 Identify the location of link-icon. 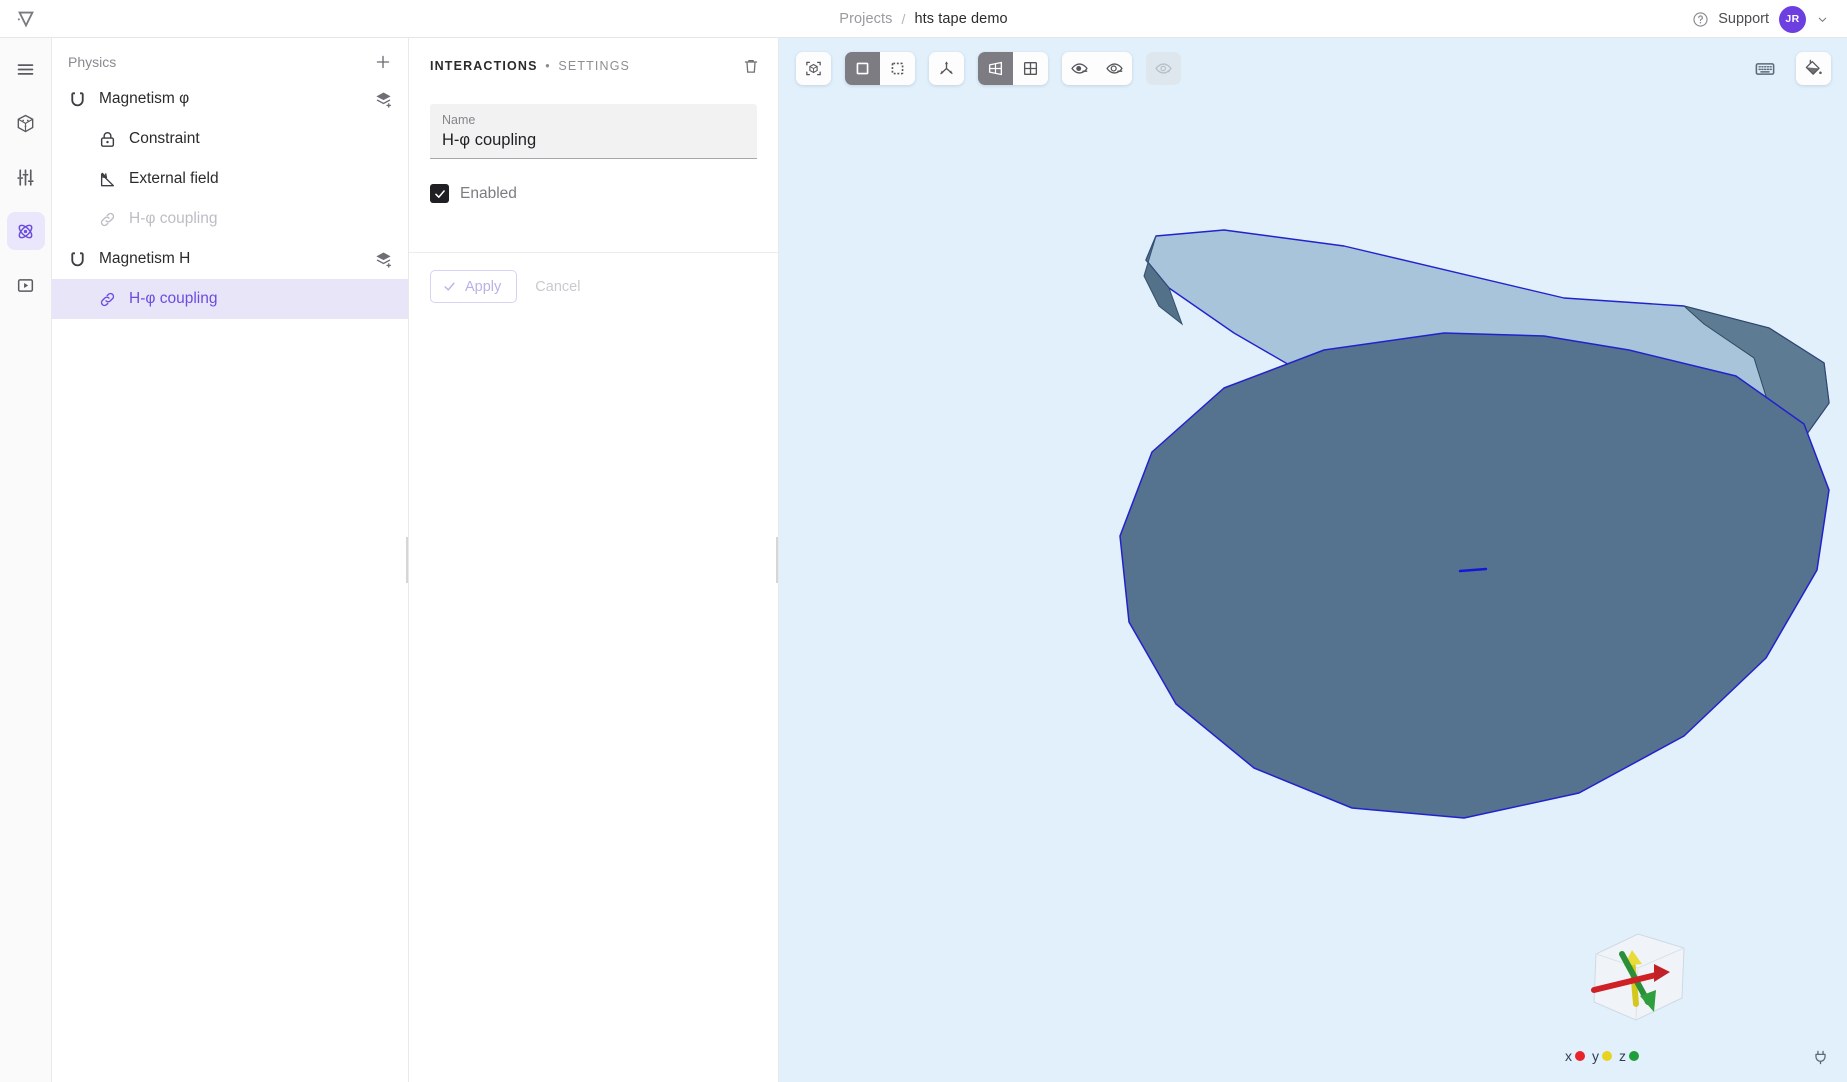
(111, 299).